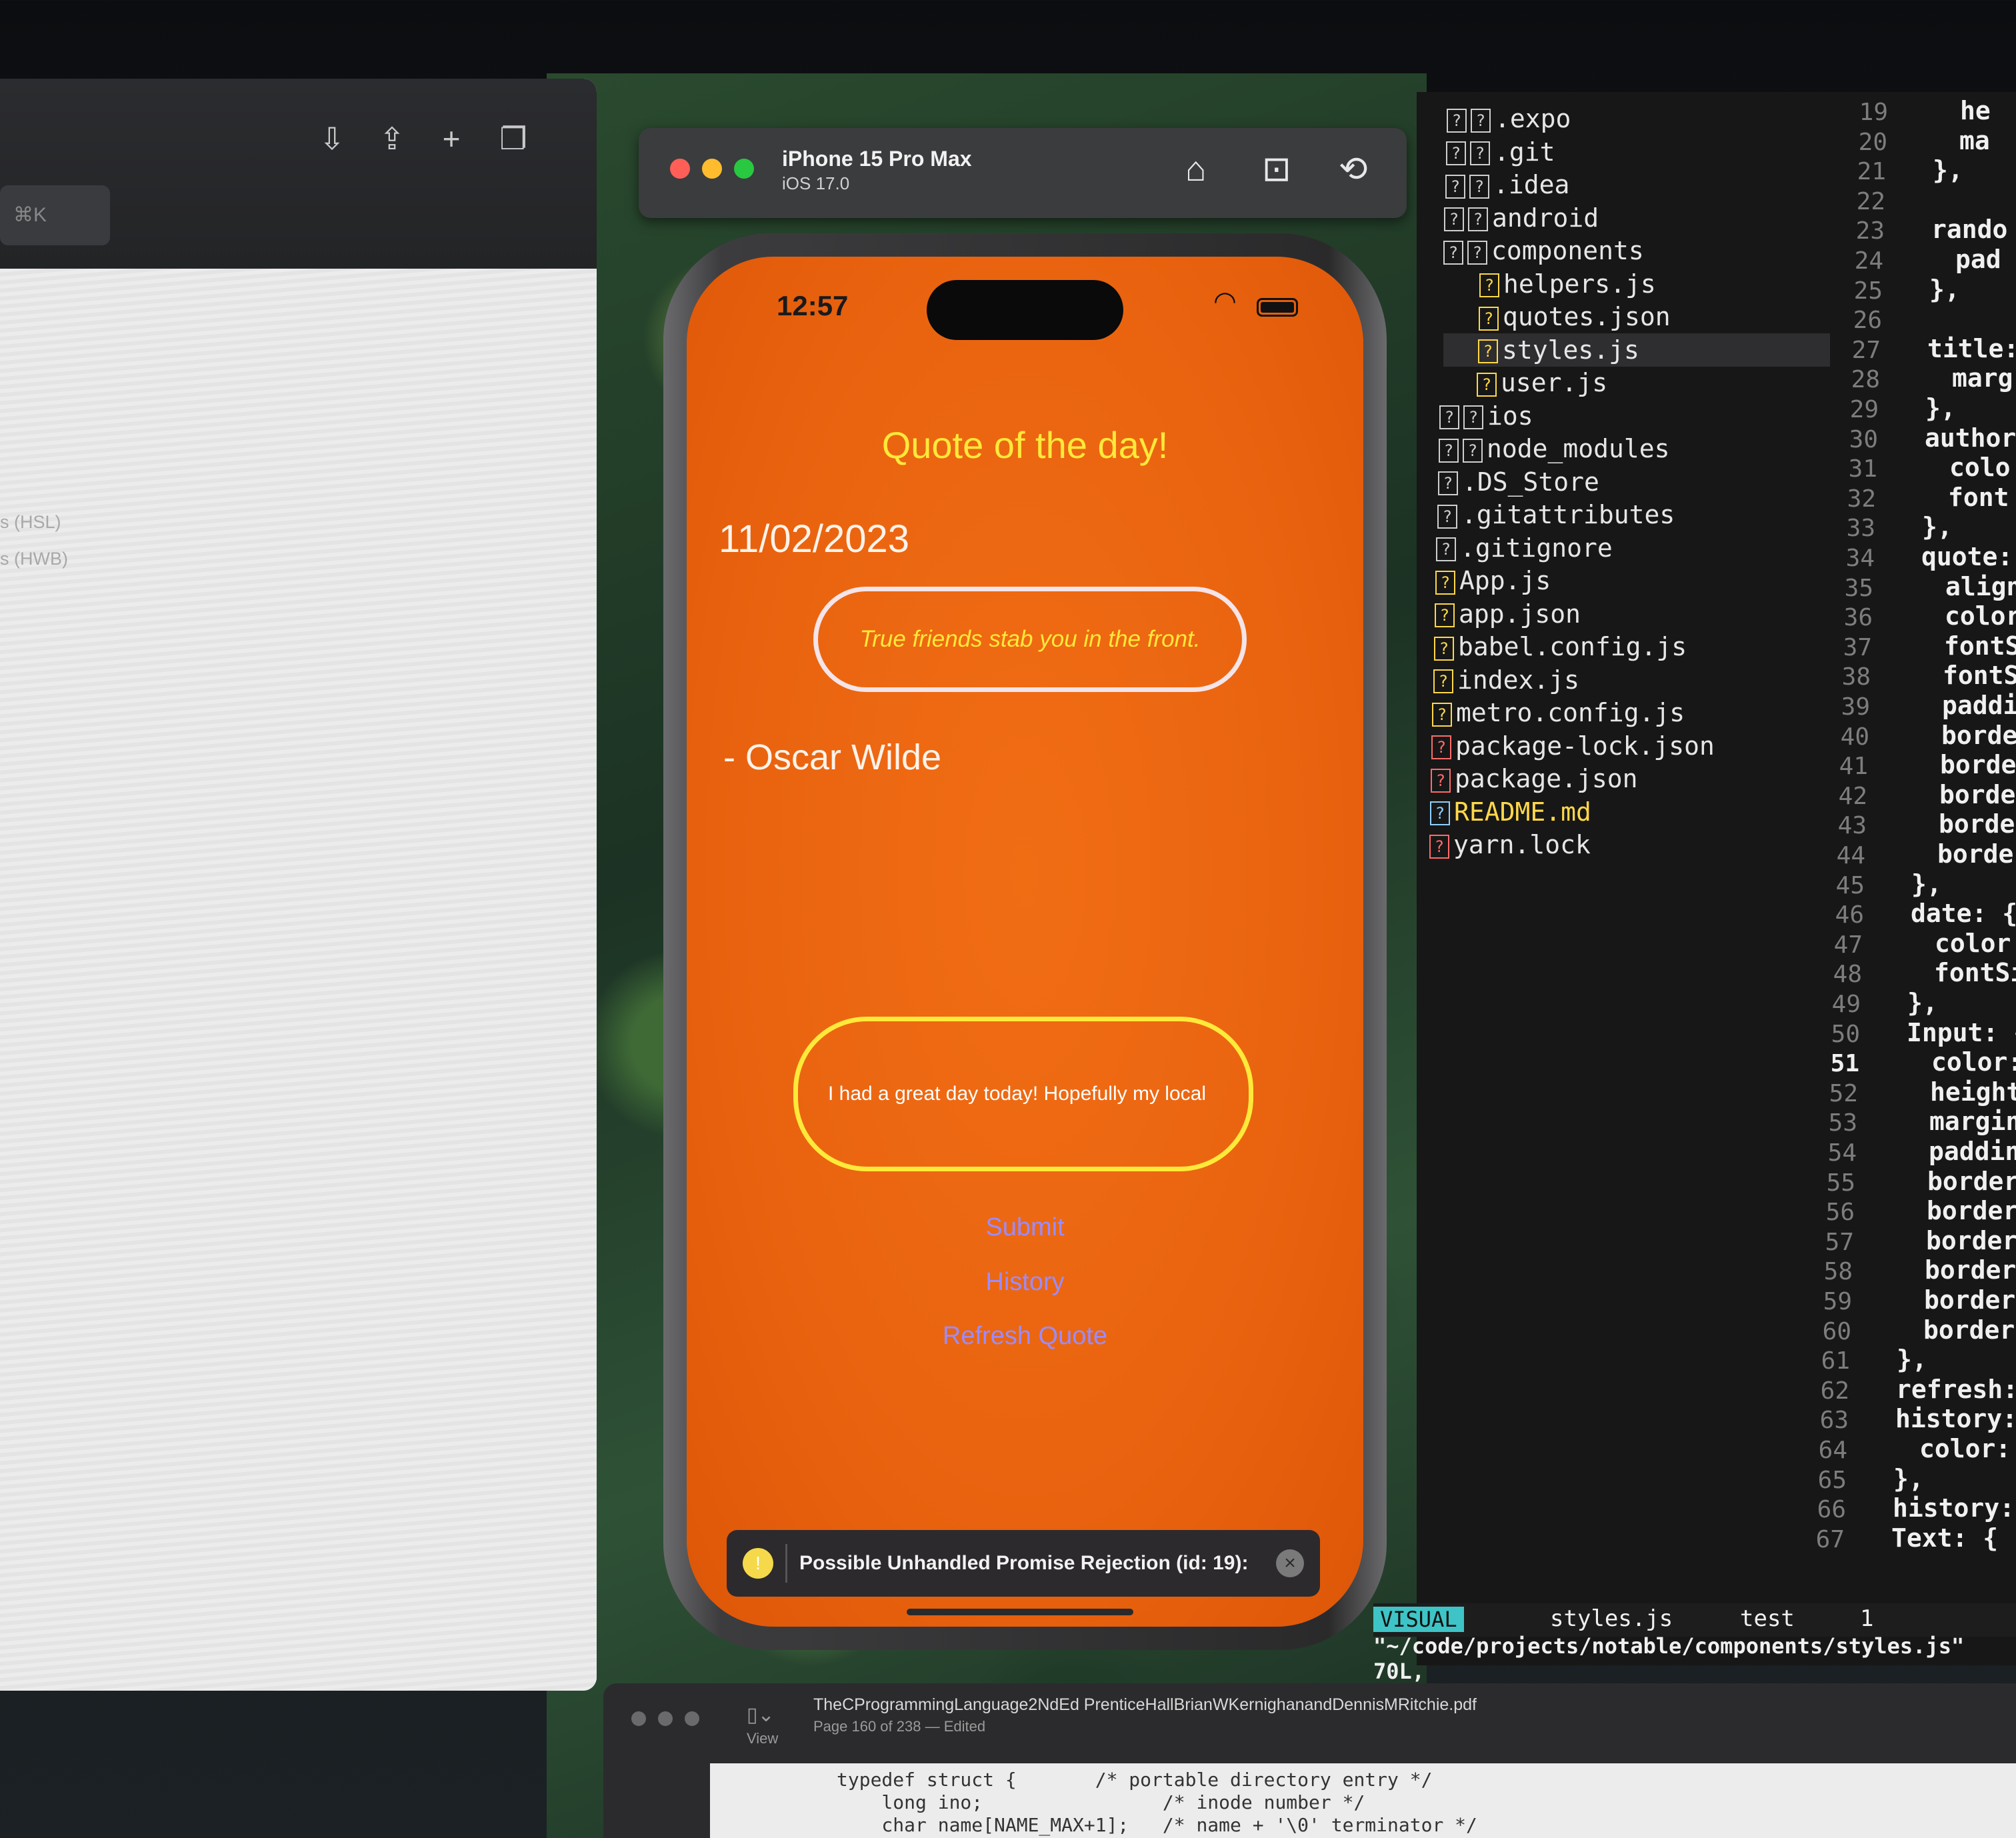 The width and height of the screenshot is (2016, 1838). What do you see at coordinates (1866, 1618) in the screenshot?
I see `buffer-tab: 1` at bounding box center [1866, 1618].